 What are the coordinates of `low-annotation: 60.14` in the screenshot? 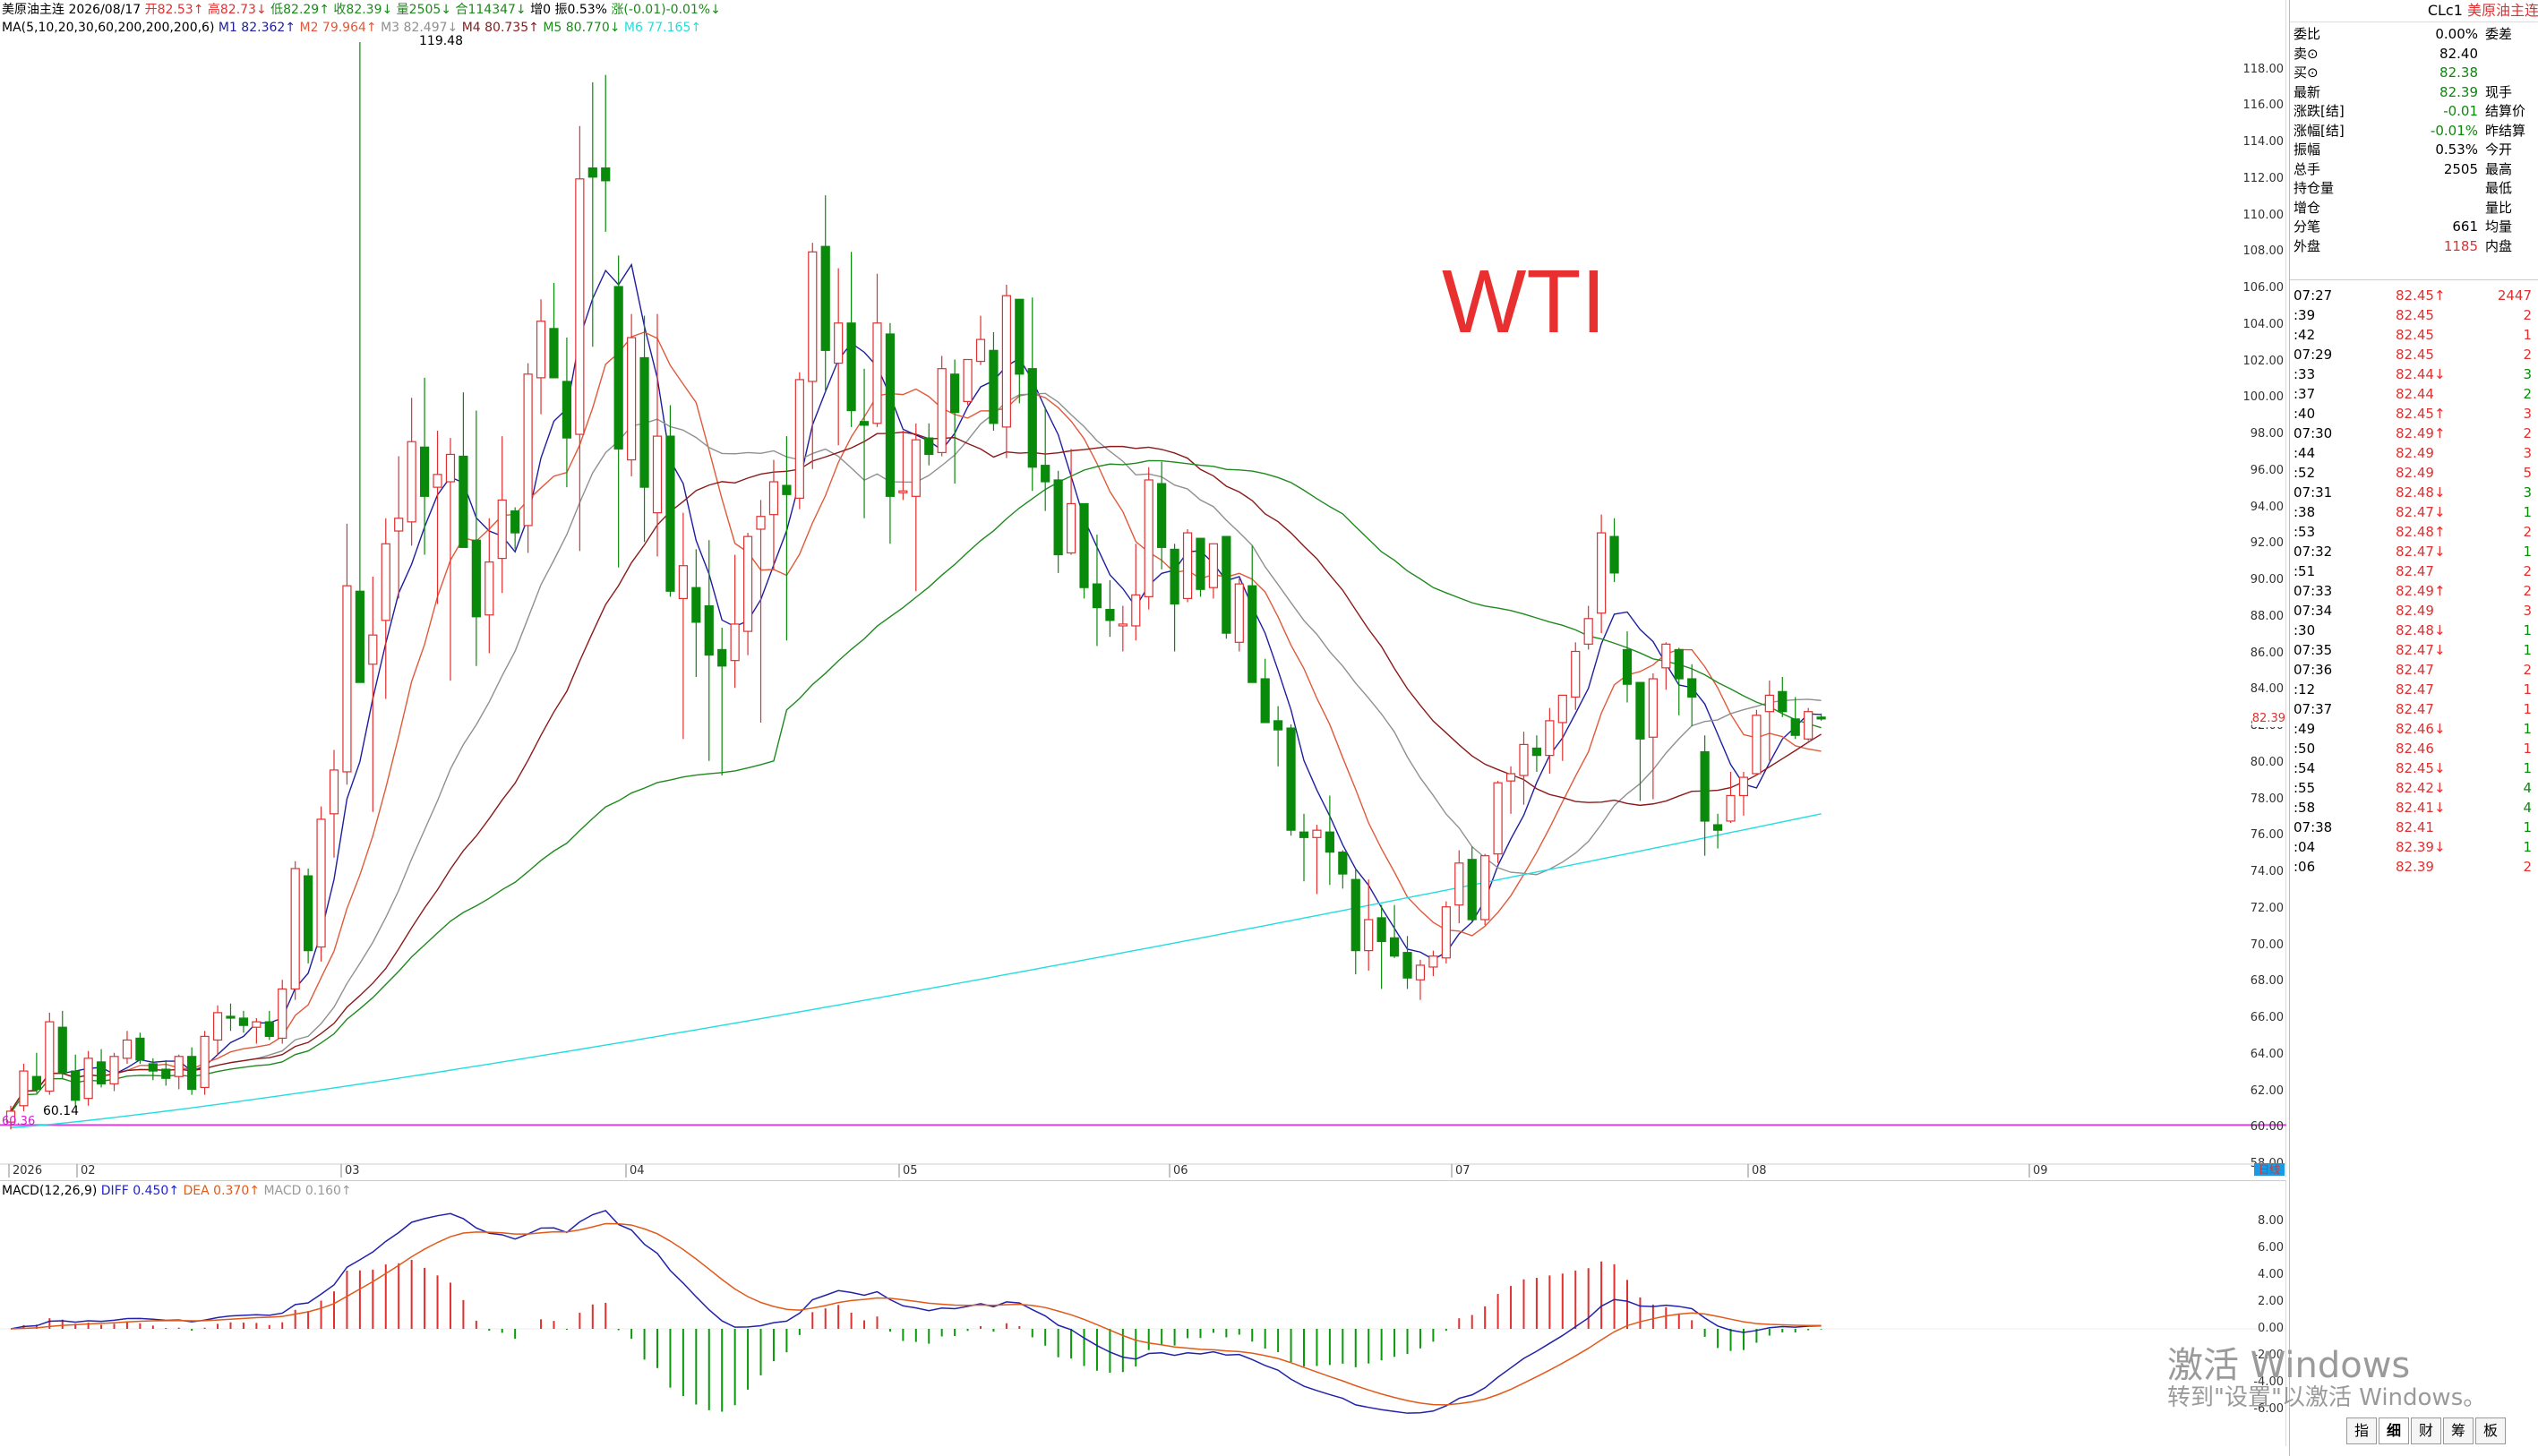 It's located at (61, 1111).